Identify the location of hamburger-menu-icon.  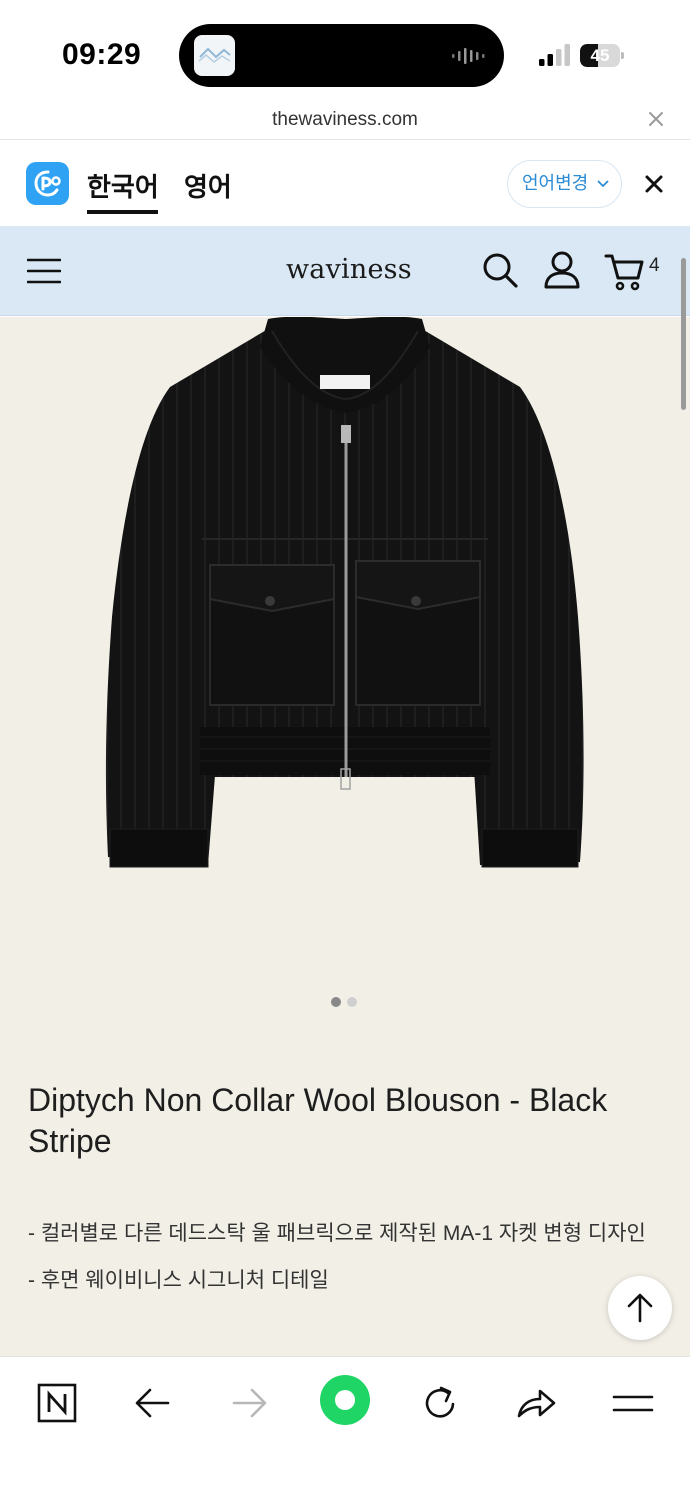
(44, 271).